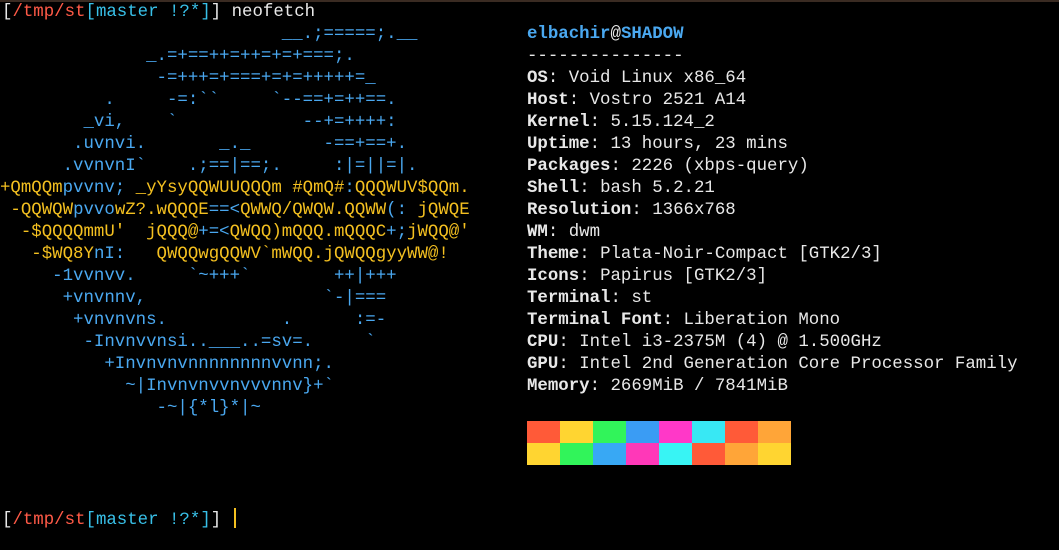  Describe the element at coordinates (198, 100) in the screenshot. I see `ascii-art-segment: . -=:`` `--==+=++==.` at that location.